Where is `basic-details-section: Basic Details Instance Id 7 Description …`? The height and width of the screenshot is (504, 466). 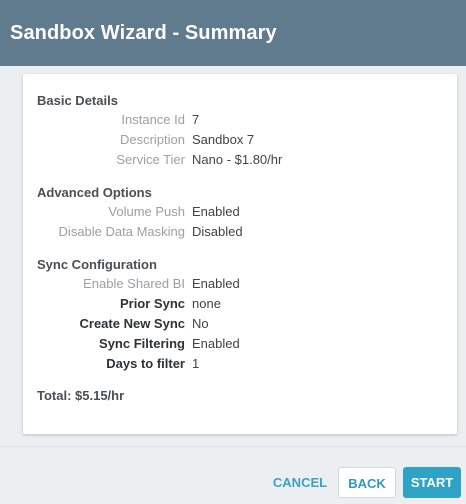 basic-details-section: Basic Details Instance Id 7 Description … is located at coordinates (247, 131).